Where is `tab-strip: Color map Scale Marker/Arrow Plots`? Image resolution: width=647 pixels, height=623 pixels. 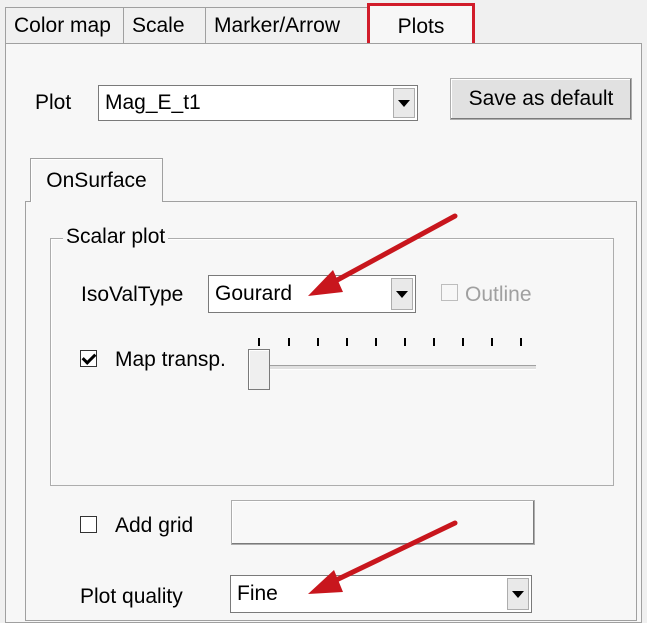
tab-strip: Color map Scale Marker/Arrow Plots is located at coordinates (323, 23).